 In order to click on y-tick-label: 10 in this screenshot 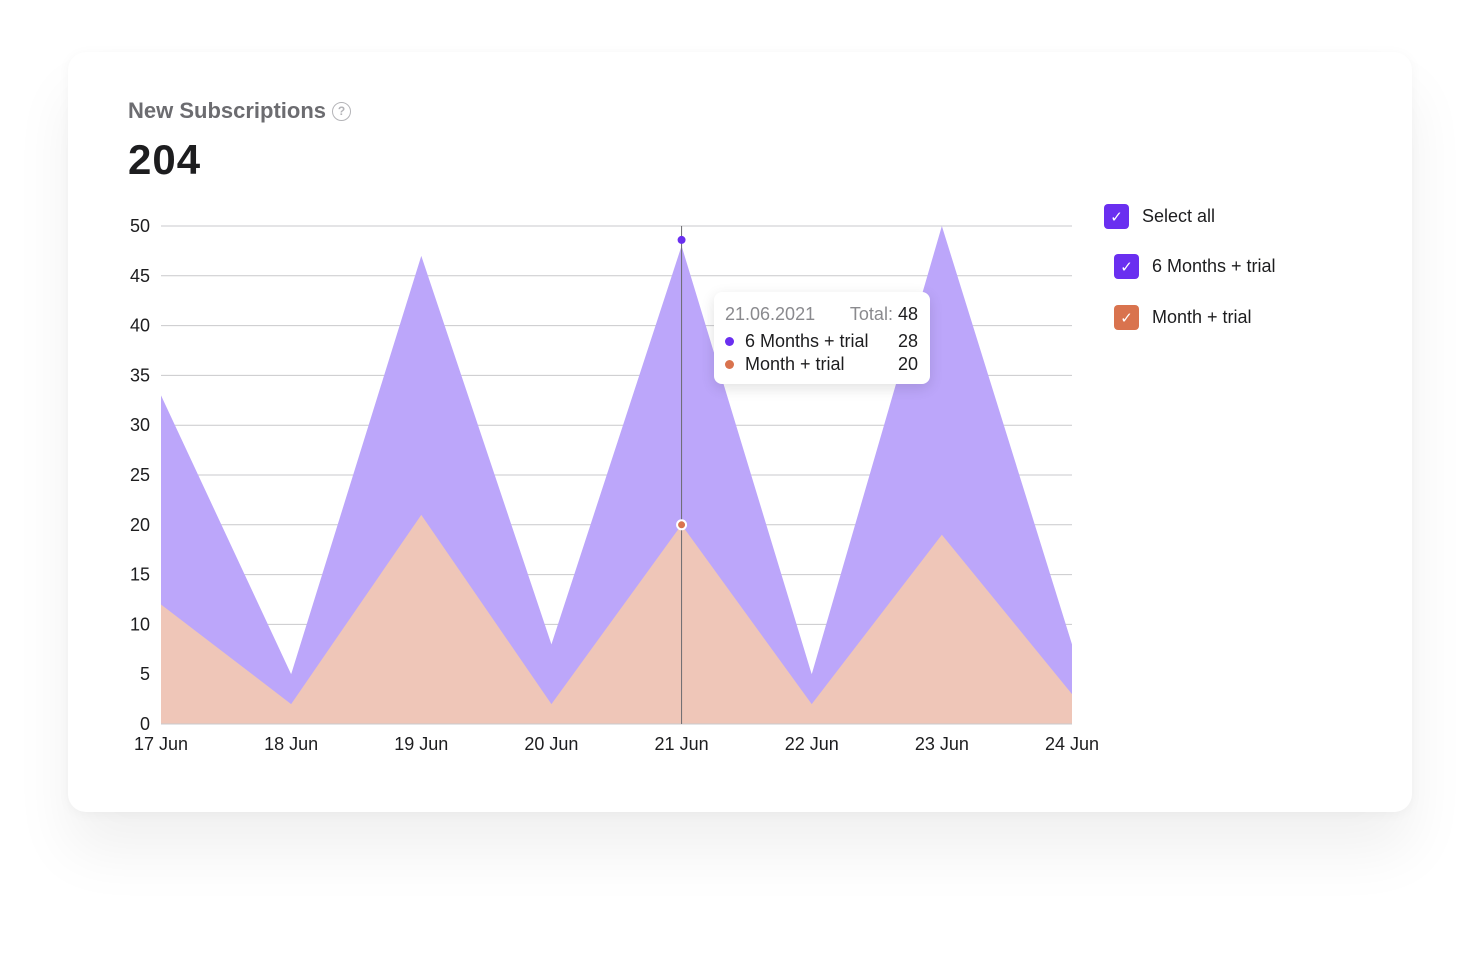, I will do `click(140, 624)`.